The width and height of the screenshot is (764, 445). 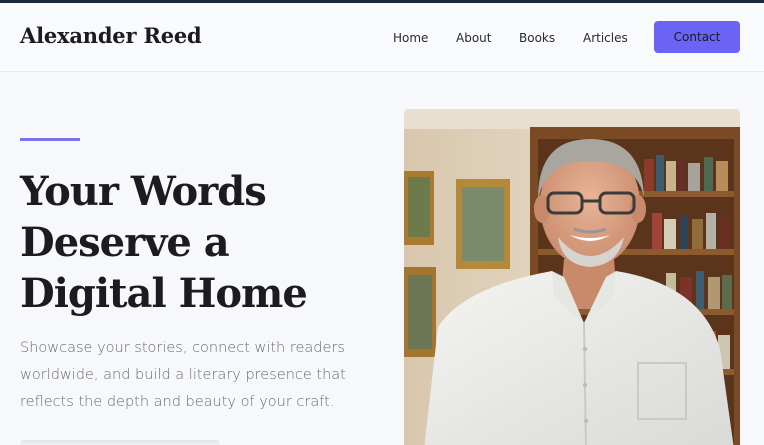 What do you see at coordinates (111, 35) in the screenshot?
I see `site-logo-text: Alexander Reed` at bounding box center [111, 35].